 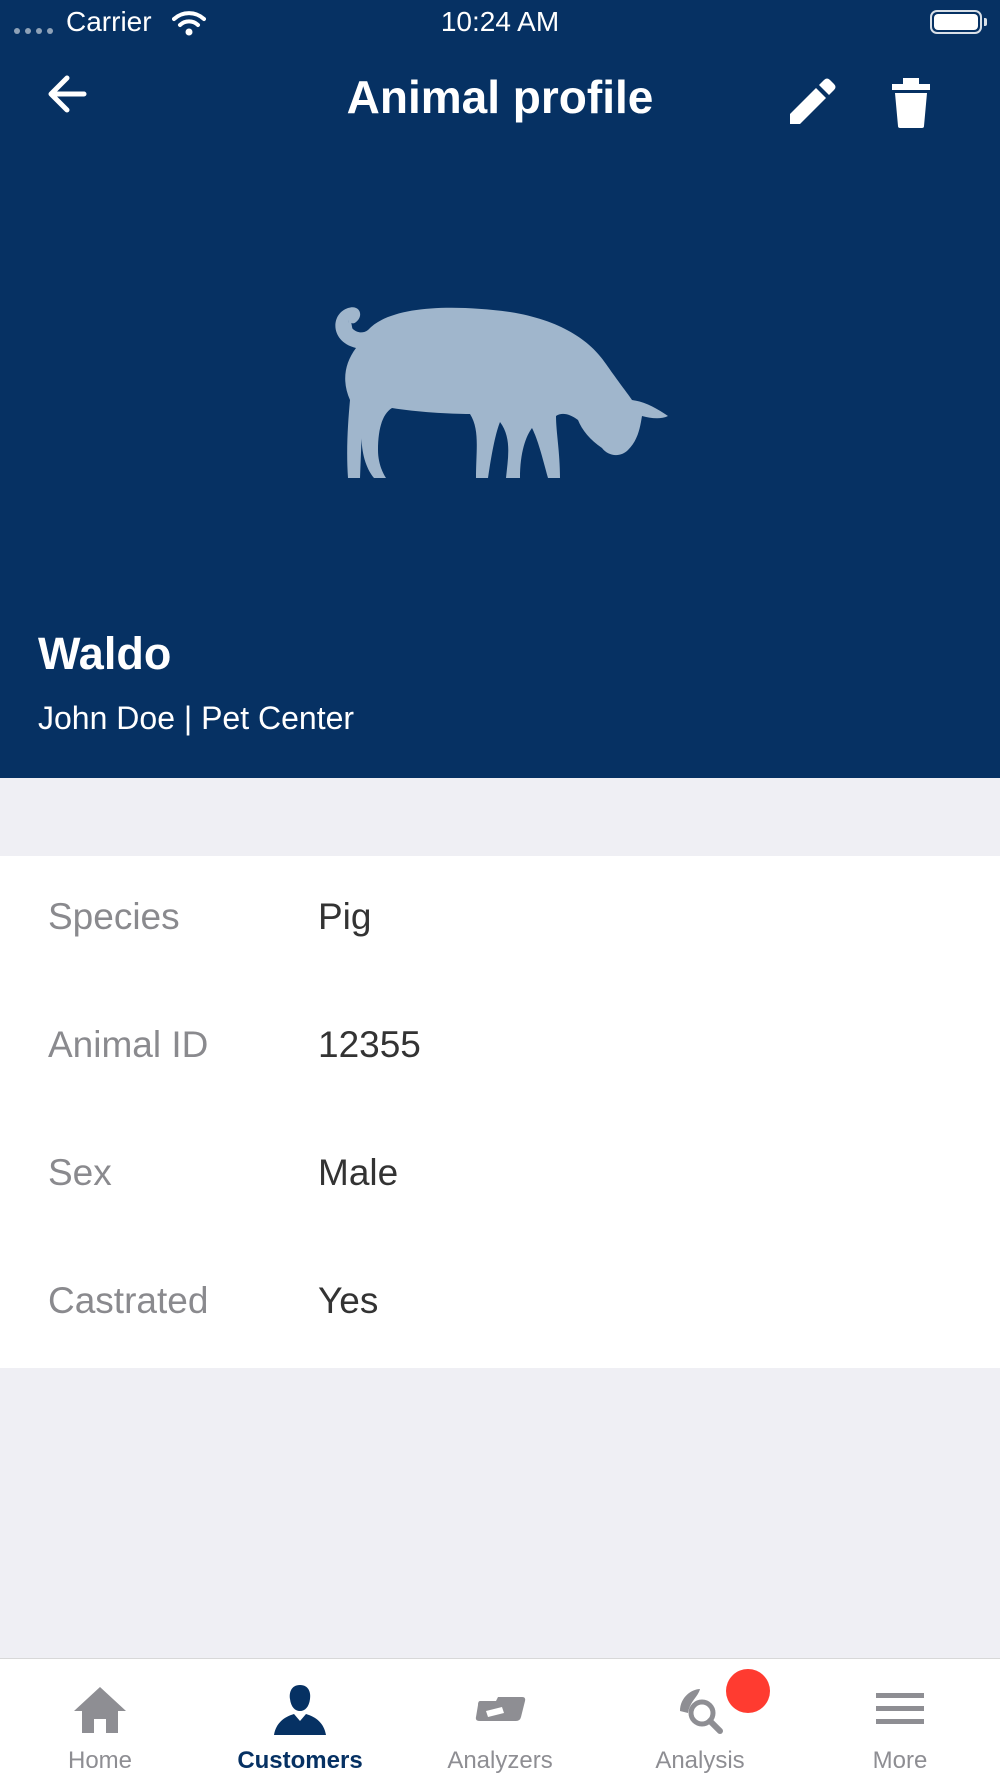 I want to click on edit-button, so click(x=812, y=102).